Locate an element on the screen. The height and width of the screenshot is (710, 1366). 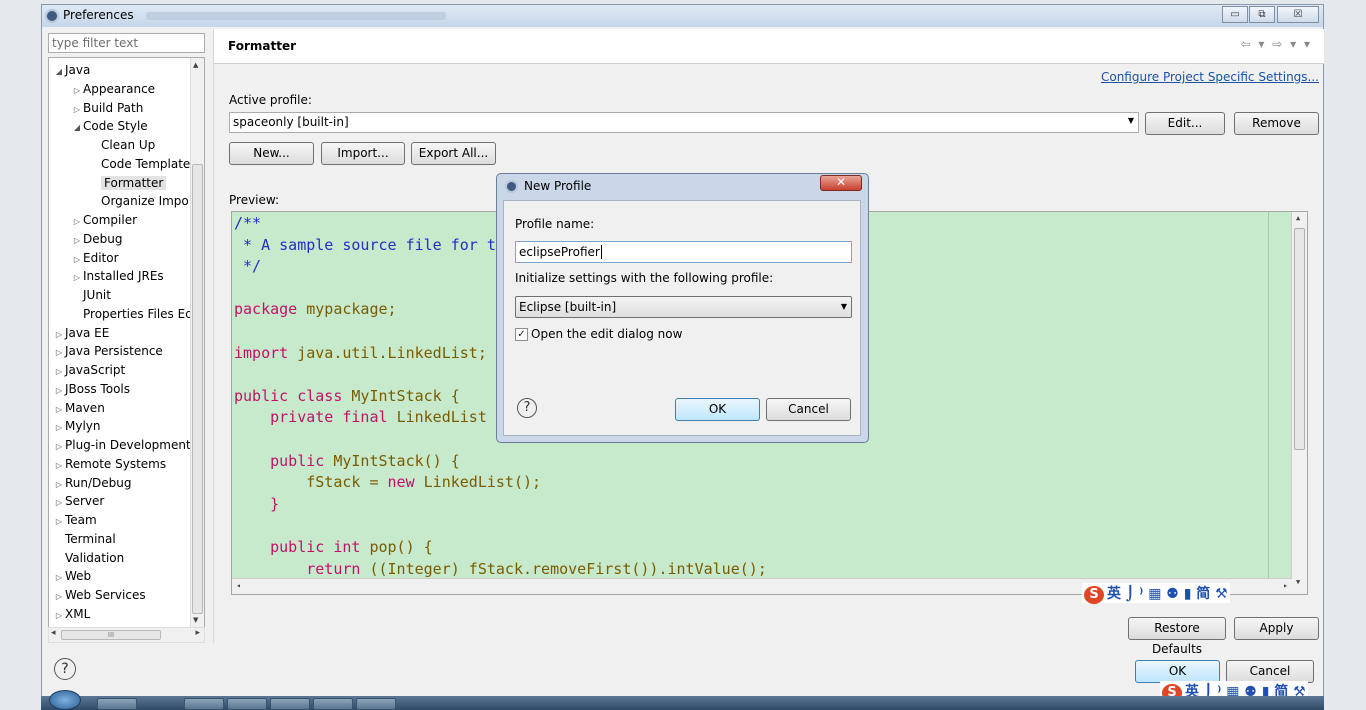
tree-item-installed-jres: ▷ Installed JREs is located at coordinates (117, 276).